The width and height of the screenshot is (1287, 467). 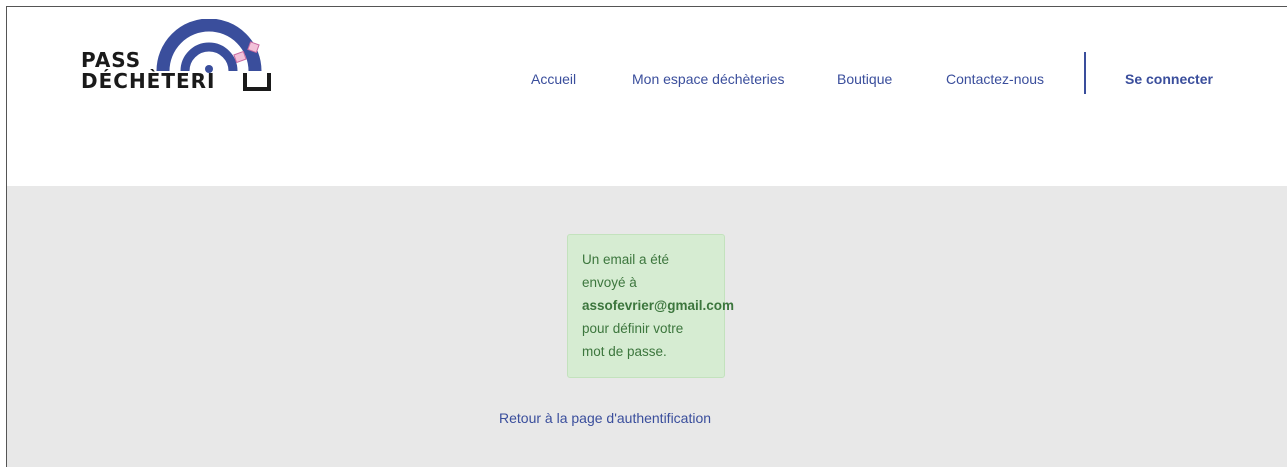 I want to click on alert-line: envoyé à, so click(x=609, y=282).